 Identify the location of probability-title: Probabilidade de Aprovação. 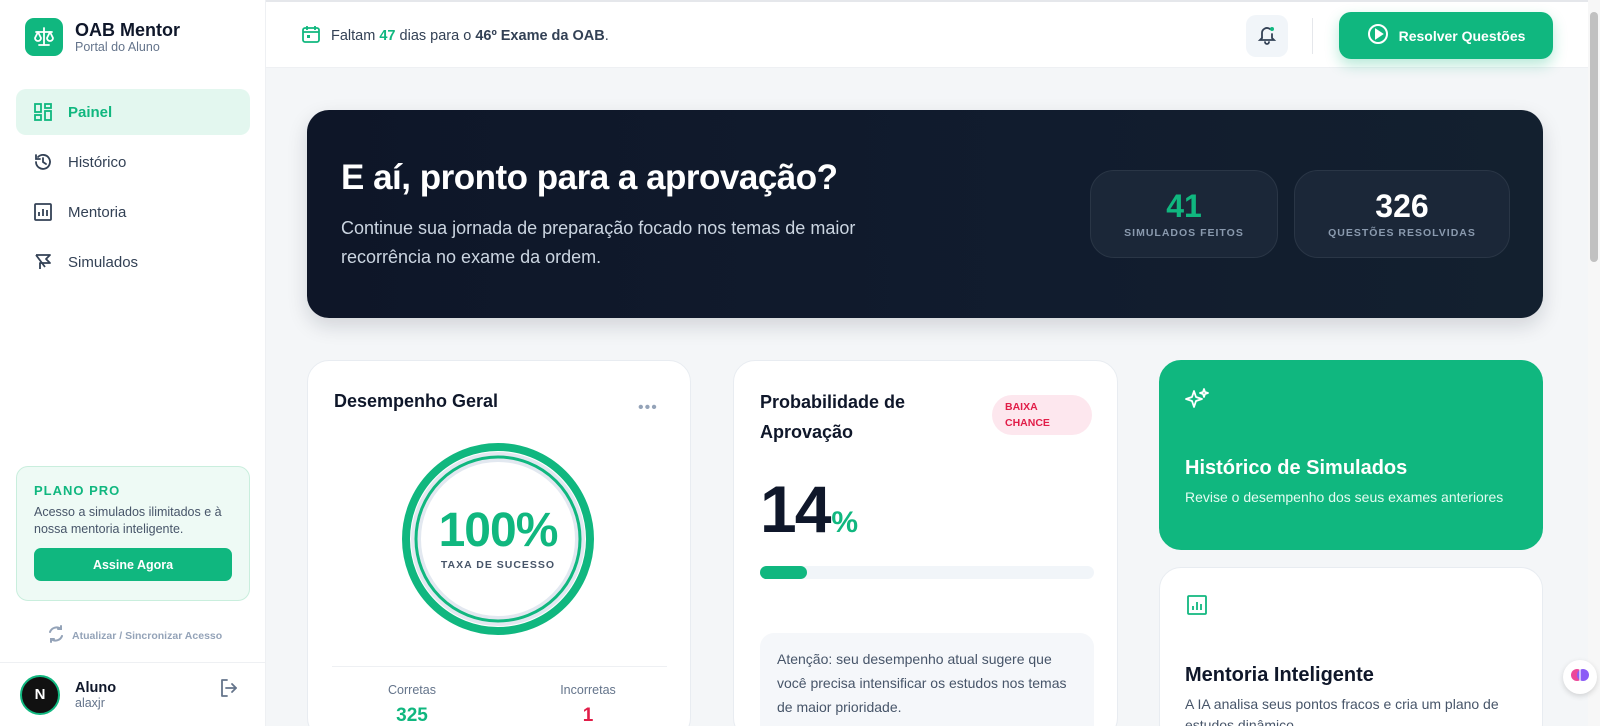
(832, 417).